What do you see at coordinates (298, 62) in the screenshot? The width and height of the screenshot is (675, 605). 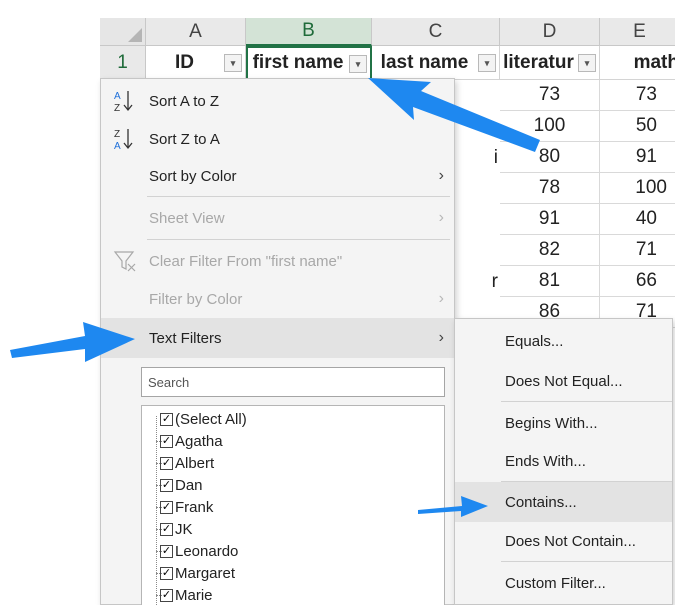 I see `header-text: first name` at bounding box center [298, 62].